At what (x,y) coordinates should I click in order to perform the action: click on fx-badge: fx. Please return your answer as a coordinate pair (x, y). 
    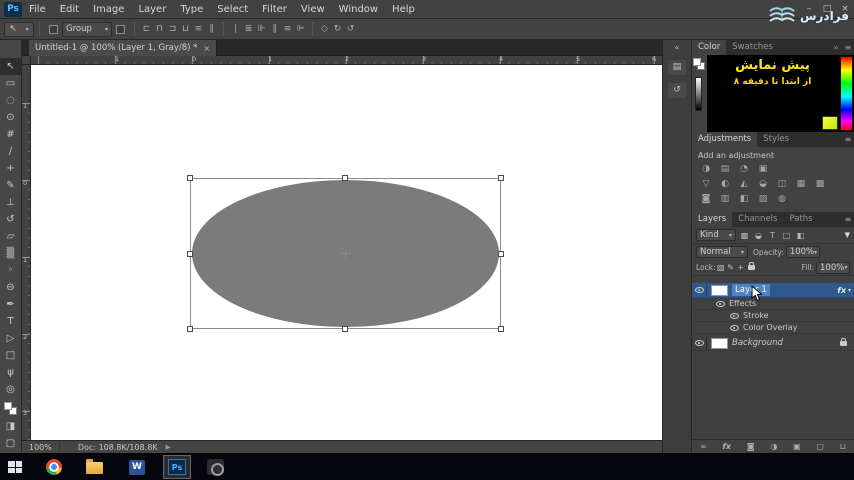
    Looking at the image, I should click on (841, 290).